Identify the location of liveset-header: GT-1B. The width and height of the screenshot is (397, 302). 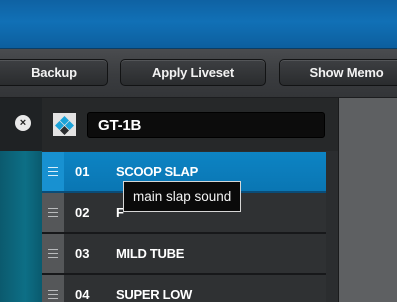
(190, 124).